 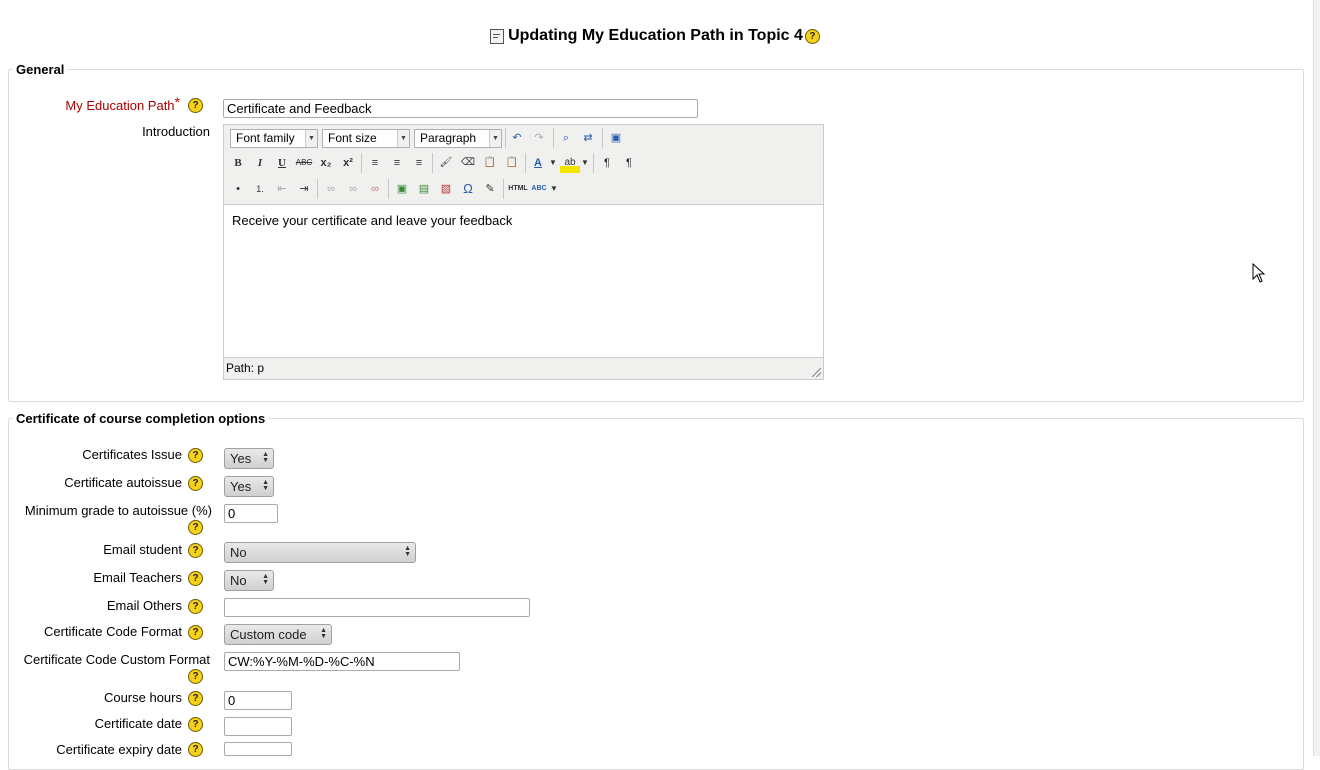 I want to click on italic-icon: I, so click(x=260, y=163).